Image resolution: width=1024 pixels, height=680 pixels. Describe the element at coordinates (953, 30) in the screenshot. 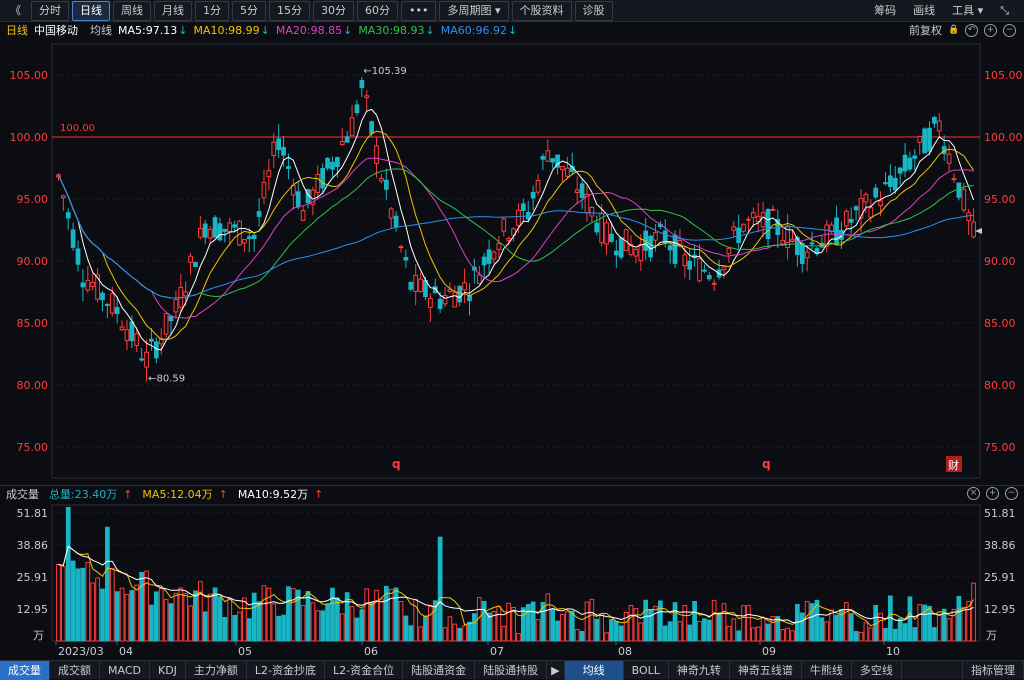

I see `lock-icon: 🔒` at that location.